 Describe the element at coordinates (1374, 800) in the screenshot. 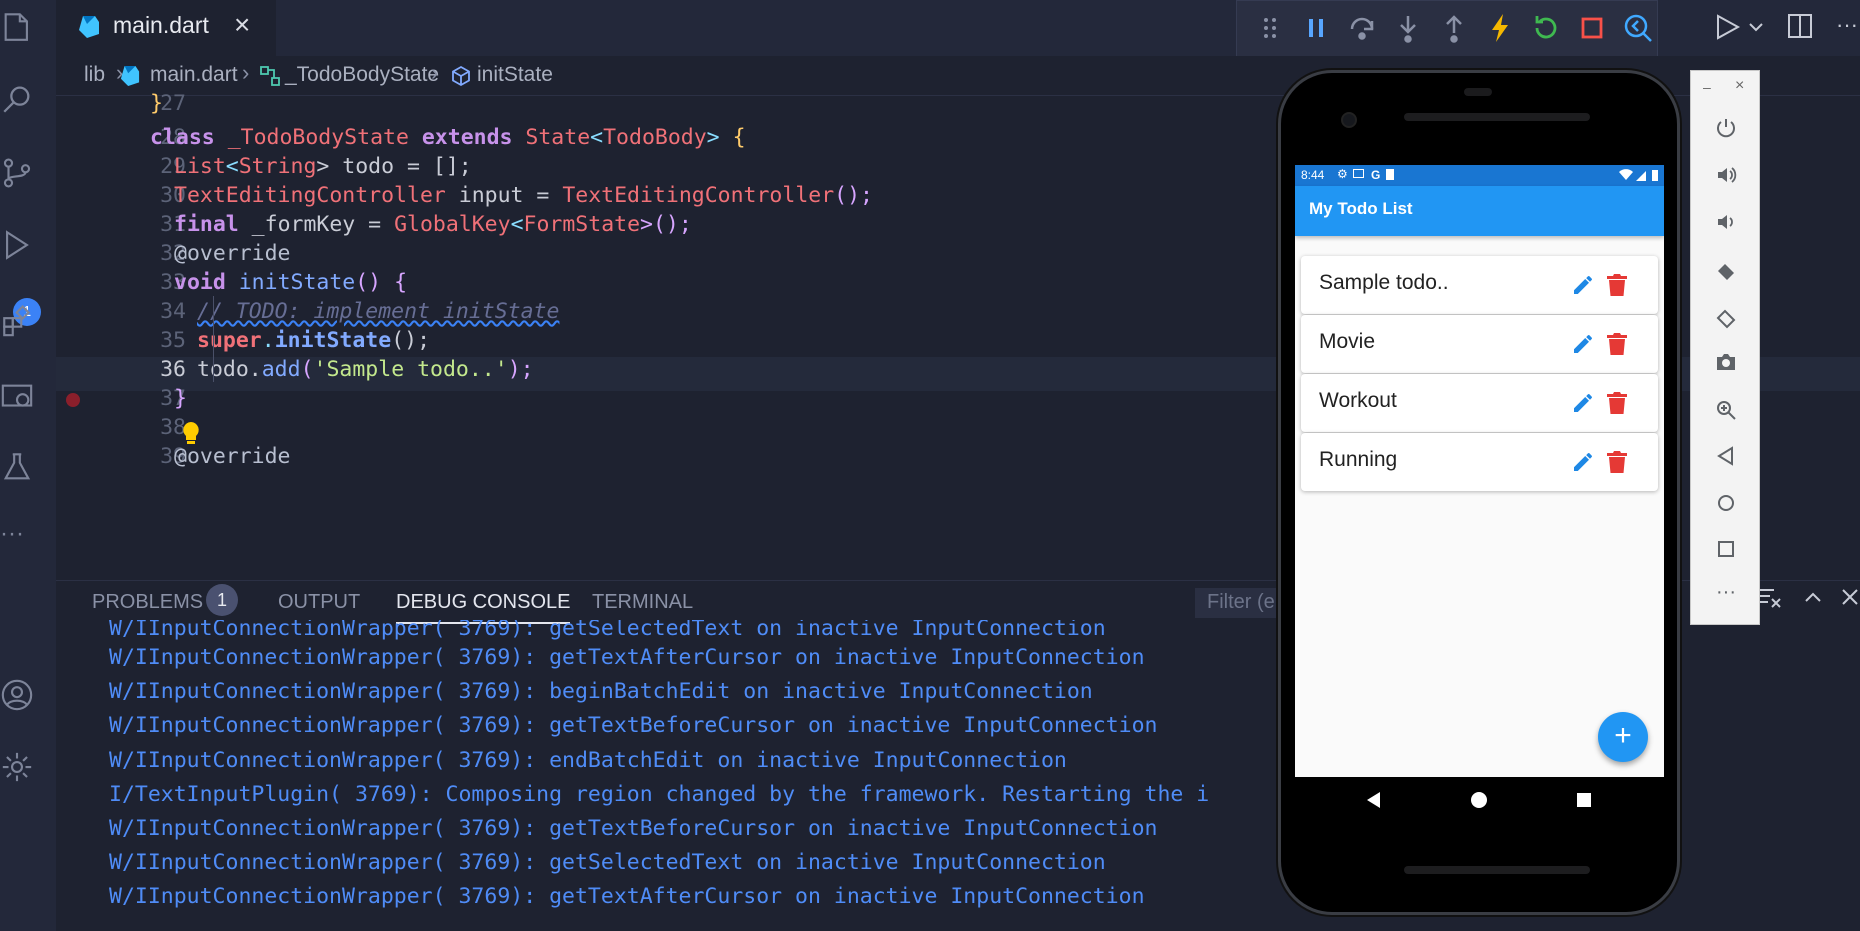

I see `nav-back-icon` at that location.